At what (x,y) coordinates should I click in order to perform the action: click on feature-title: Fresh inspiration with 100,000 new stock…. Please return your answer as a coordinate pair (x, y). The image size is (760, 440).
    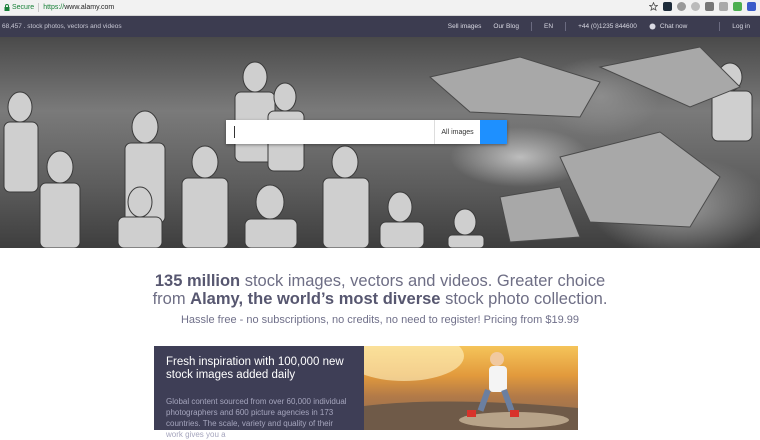
    Looking at the image, I should click on (255, 368).